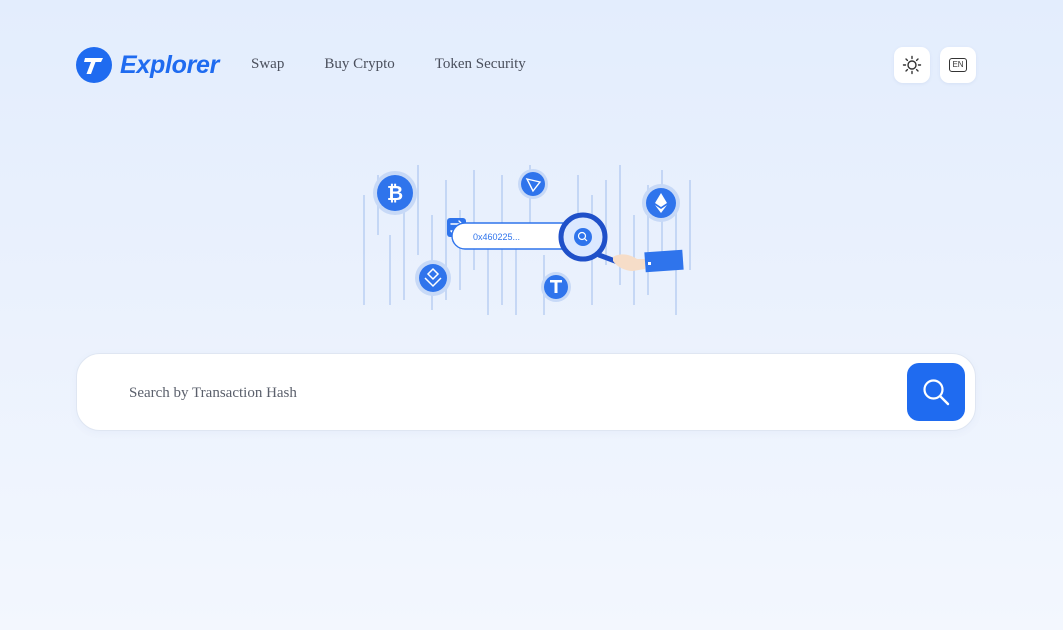 The image size is (1063, 630). What do you see at coordinates (509, 393) in the screenshot?
I see `transaction-search-input` at bounding box center [509, 393].